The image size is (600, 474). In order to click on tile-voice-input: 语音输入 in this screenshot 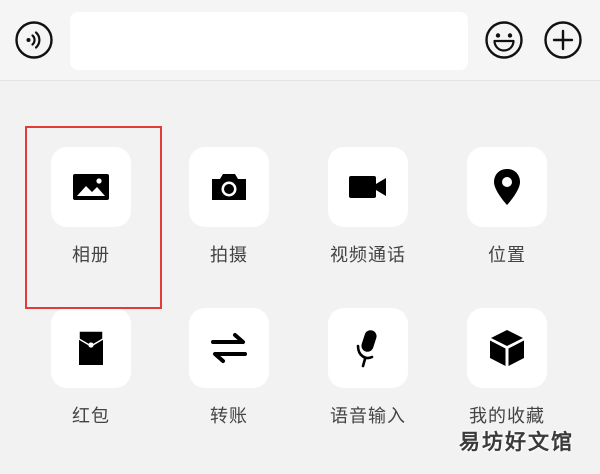, I will do `click(368, 368)`.